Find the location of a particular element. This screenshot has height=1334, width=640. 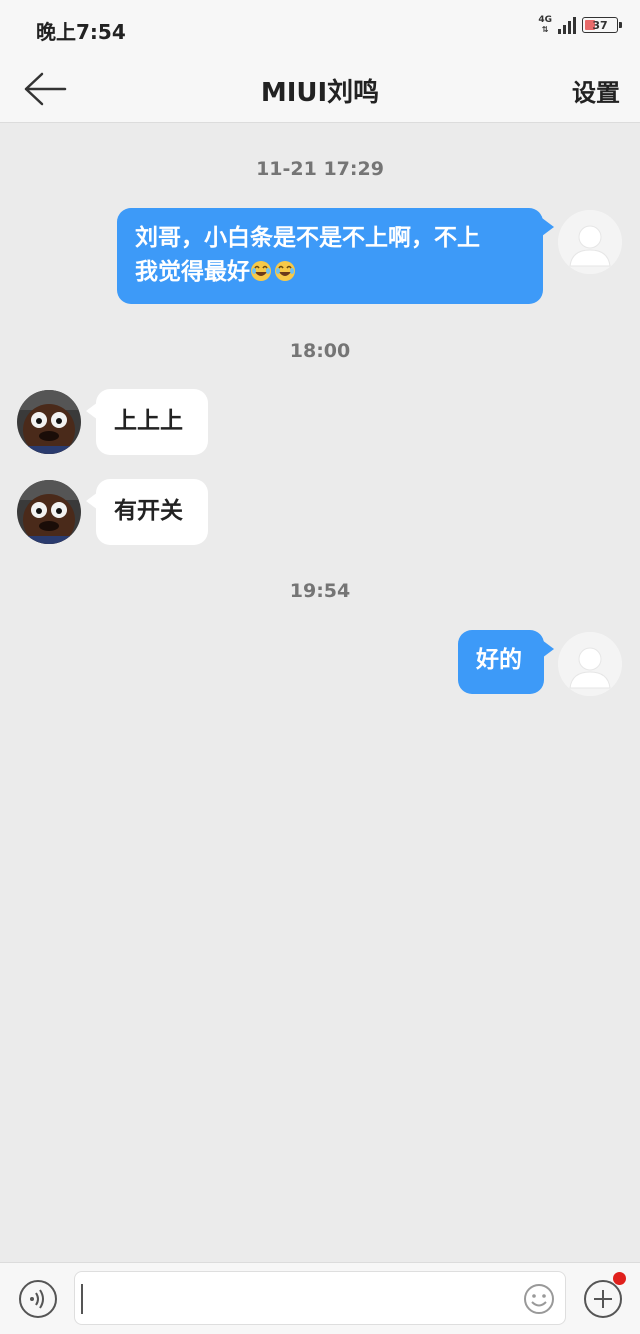

battery-icon: 37 is located at coordinates (602, 25).